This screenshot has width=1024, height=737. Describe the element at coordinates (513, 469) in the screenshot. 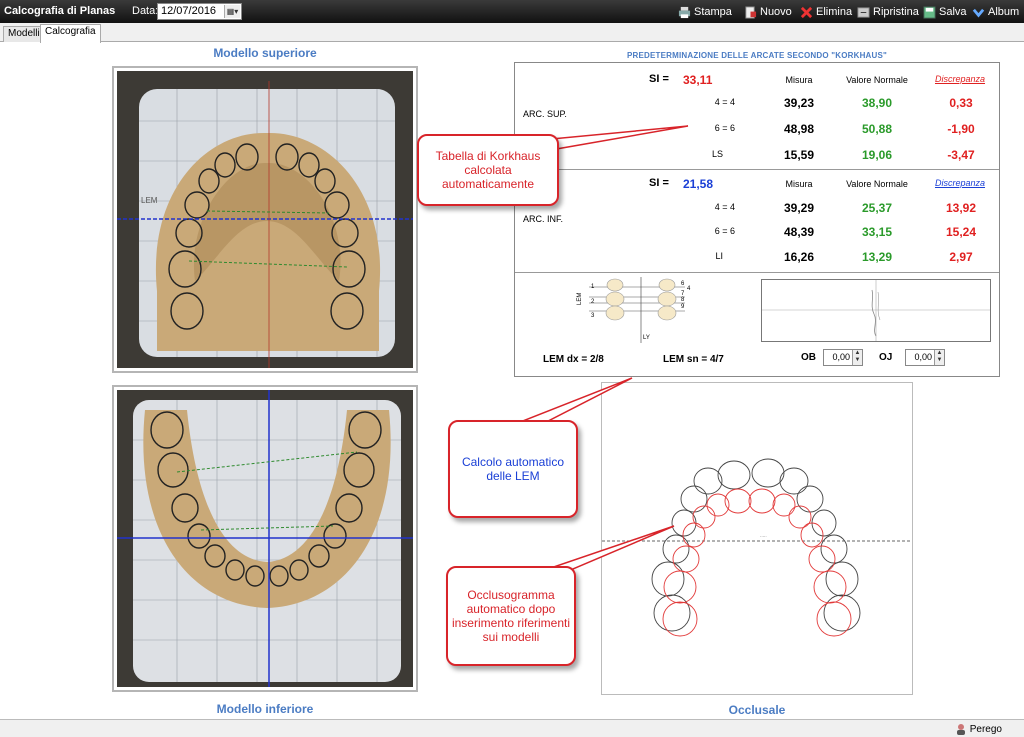

I see `lem-callout: Calcolo automatico delle LEM` at that location.